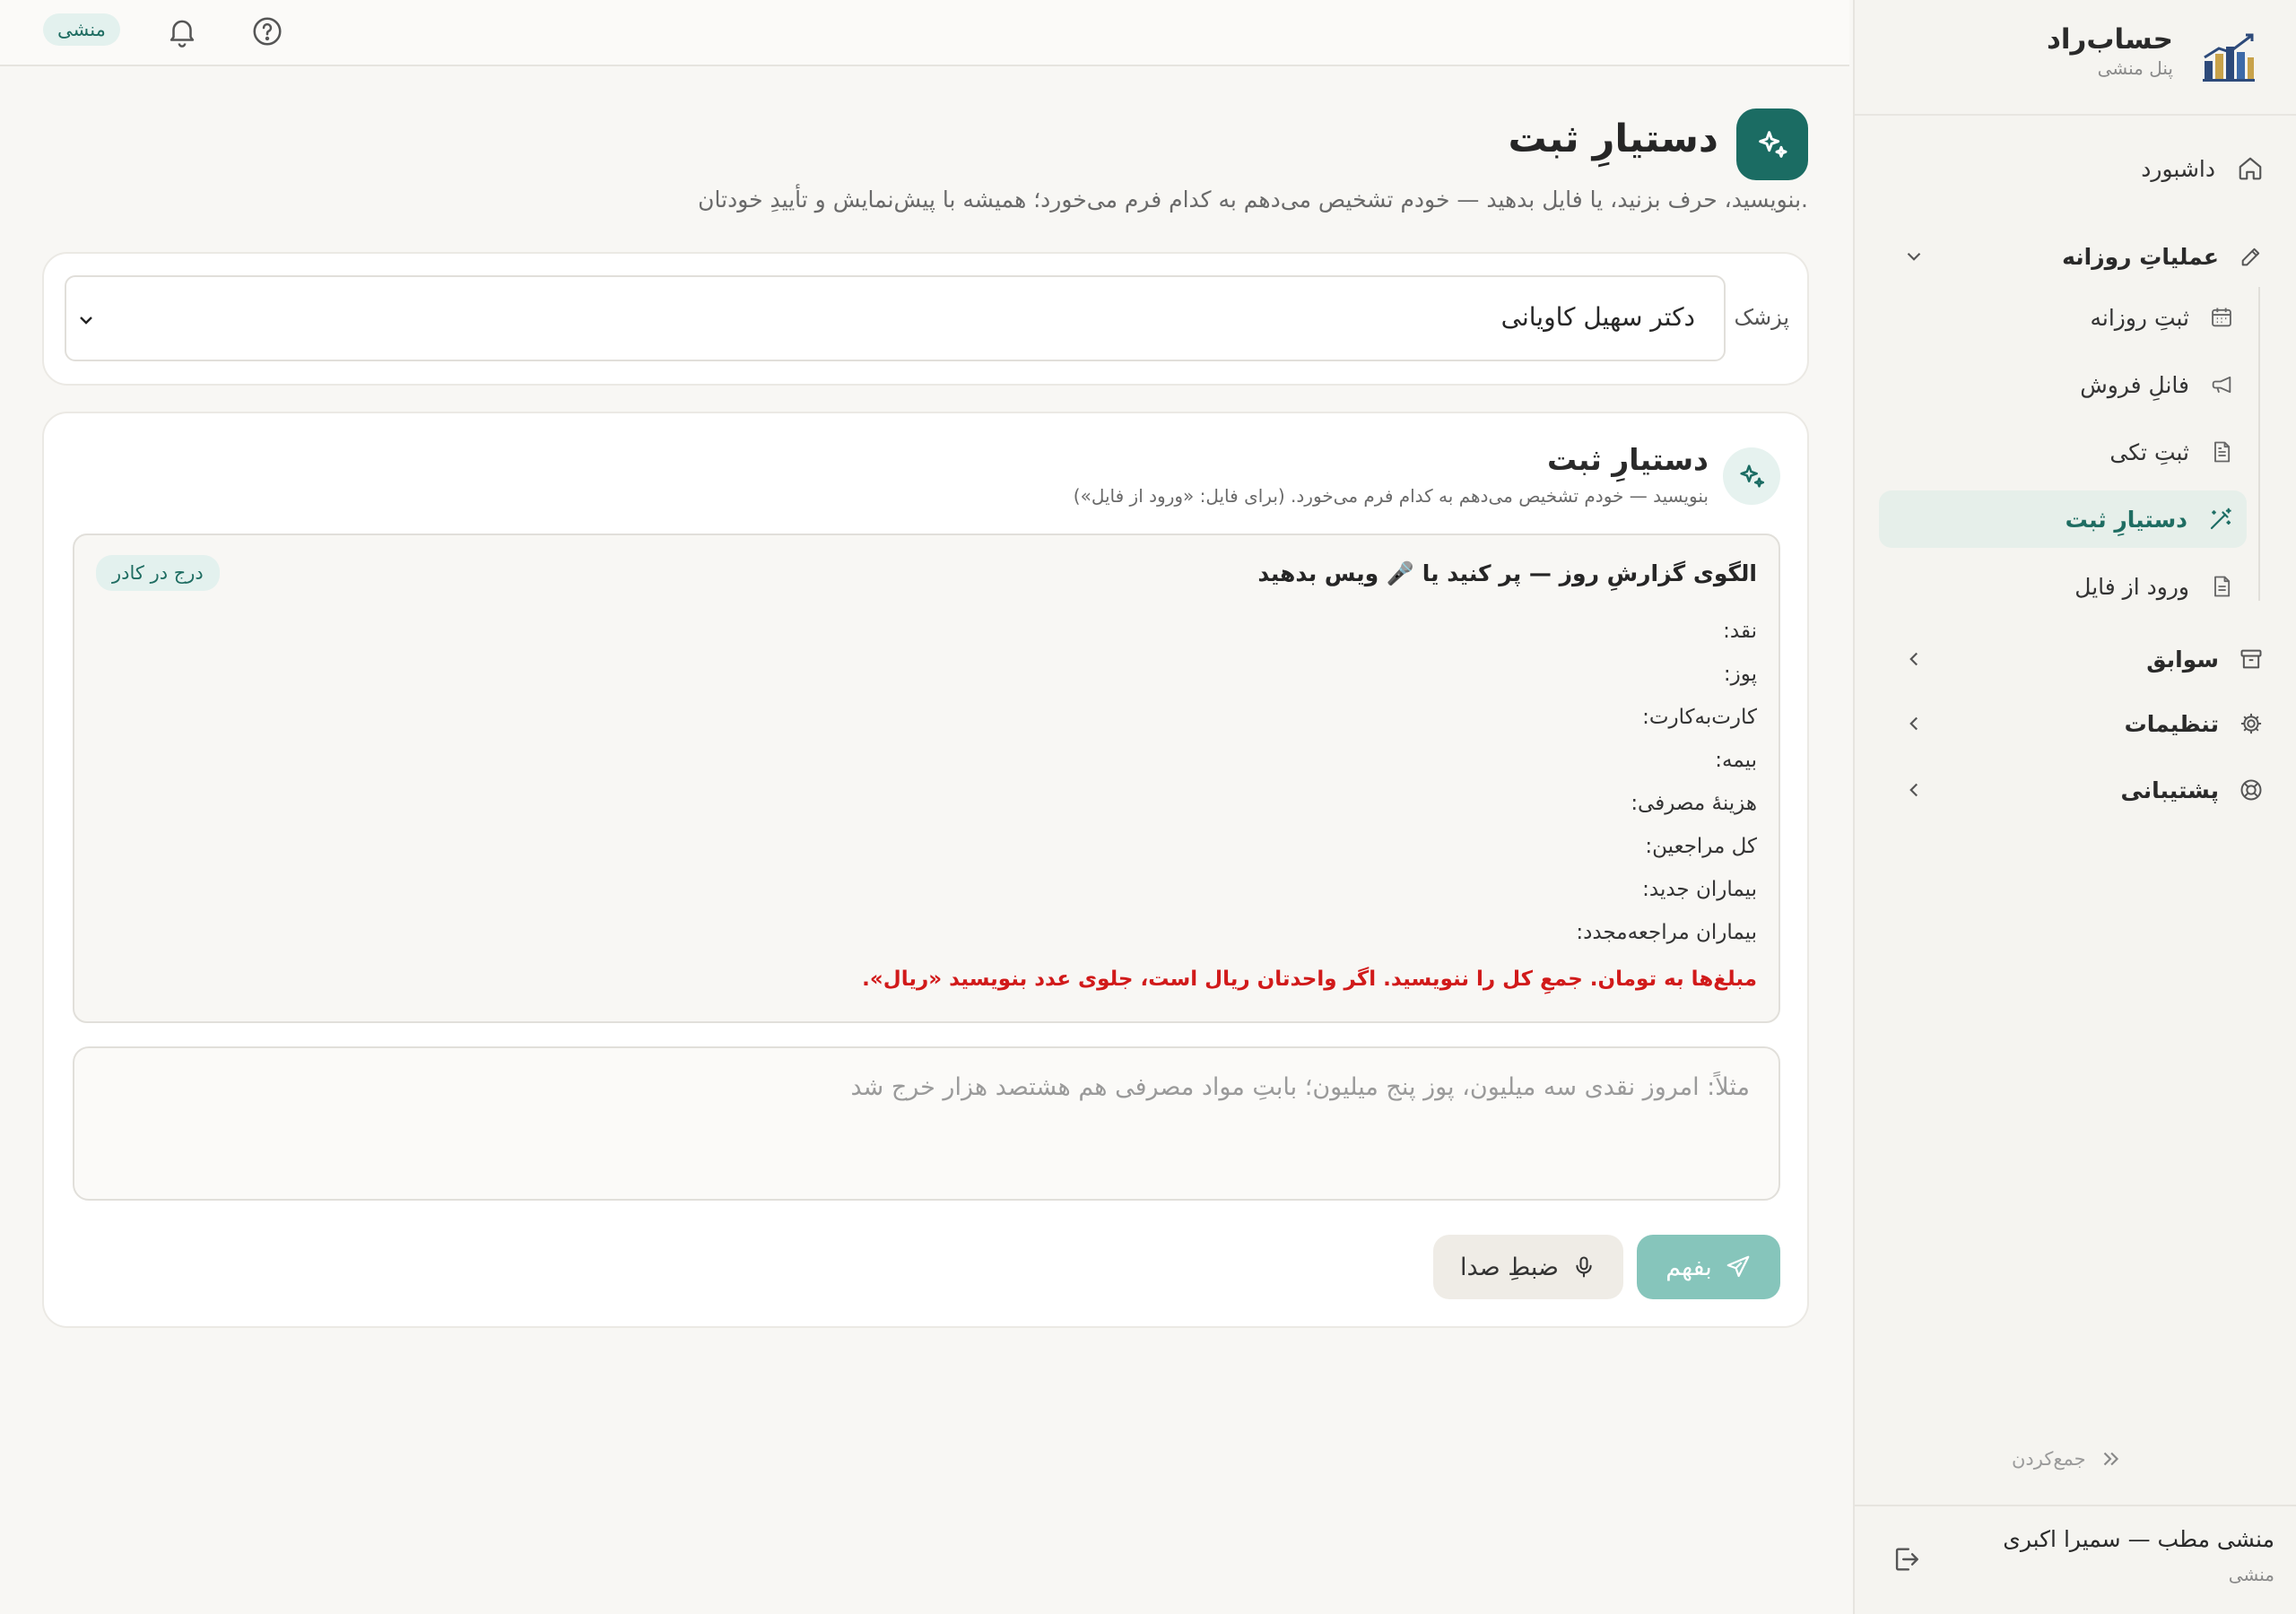 The width and height of the screenshot is (2296, 1614). I want to click on document-icon, so click(2221, 451).